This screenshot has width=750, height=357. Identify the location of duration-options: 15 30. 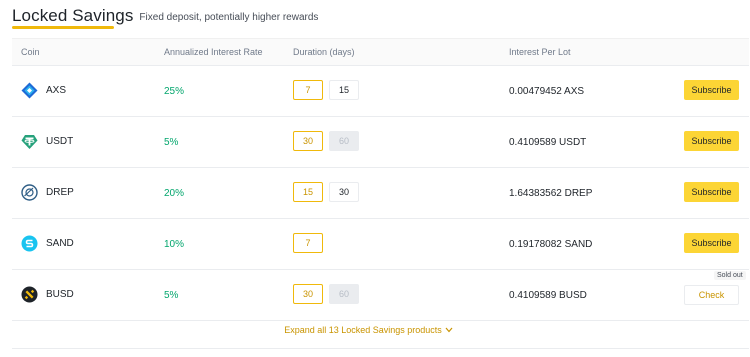
(329, 192).